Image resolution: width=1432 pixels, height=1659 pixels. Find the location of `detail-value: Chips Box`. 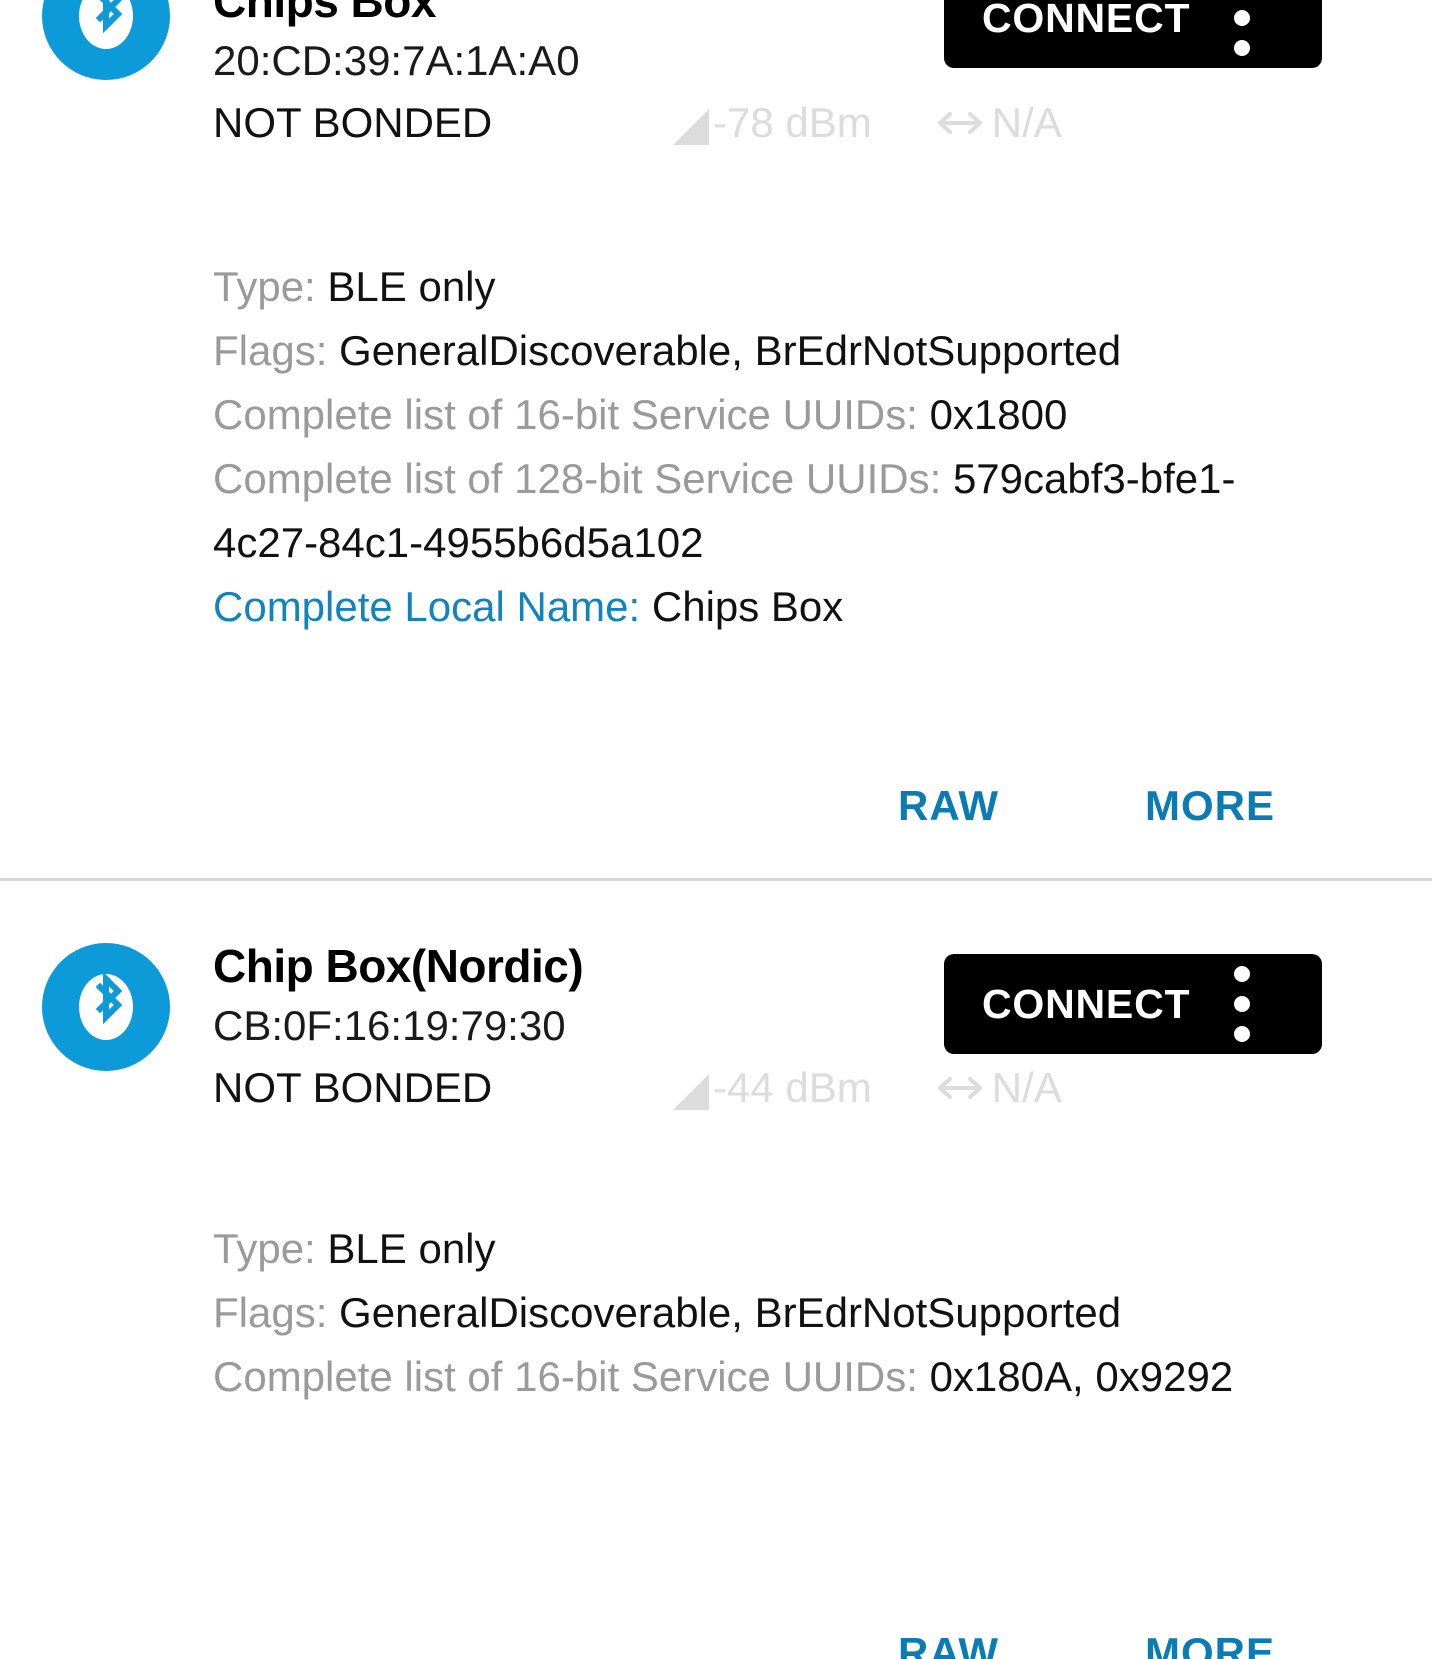

detail-value: Chips Box is located at coordinates (747, 606).